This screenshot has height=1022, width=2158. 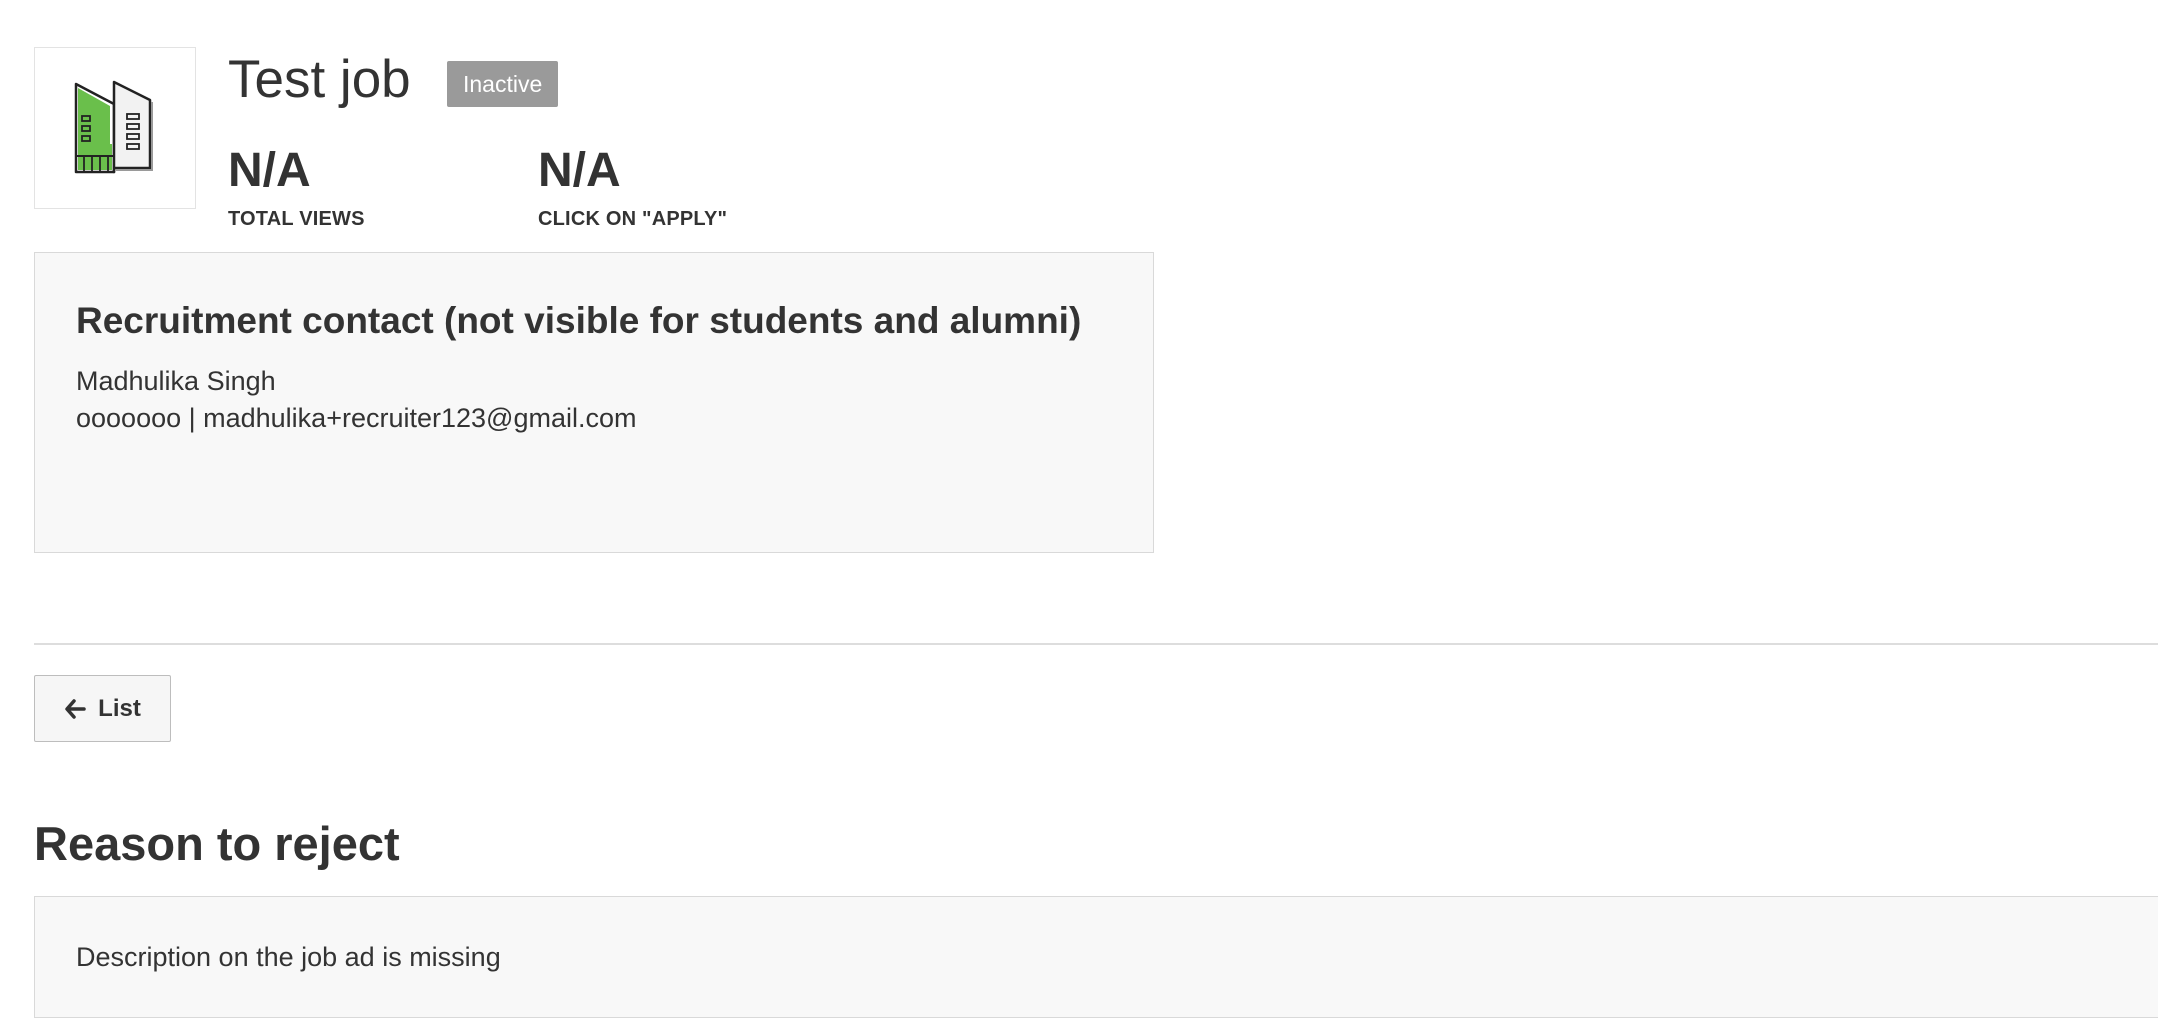 What do you see at coordinates (503, 84) in the screenshot?
I see `status-badge: Inactive` at bounding box center [503, 84].